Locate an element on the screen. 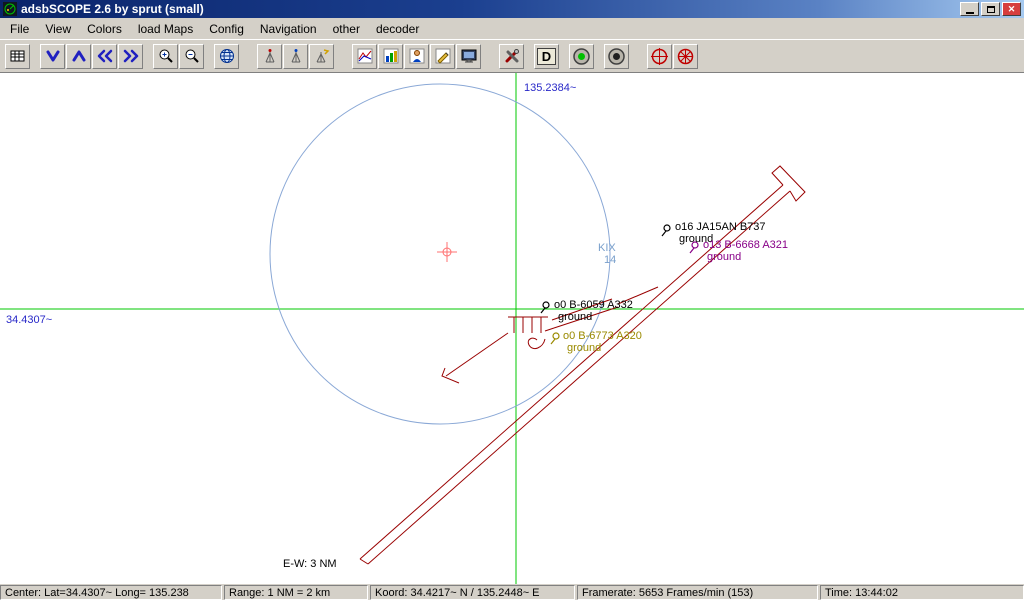 This screenshot has width=1024, height=600. led-green-button is located at coordinates (581, 56).